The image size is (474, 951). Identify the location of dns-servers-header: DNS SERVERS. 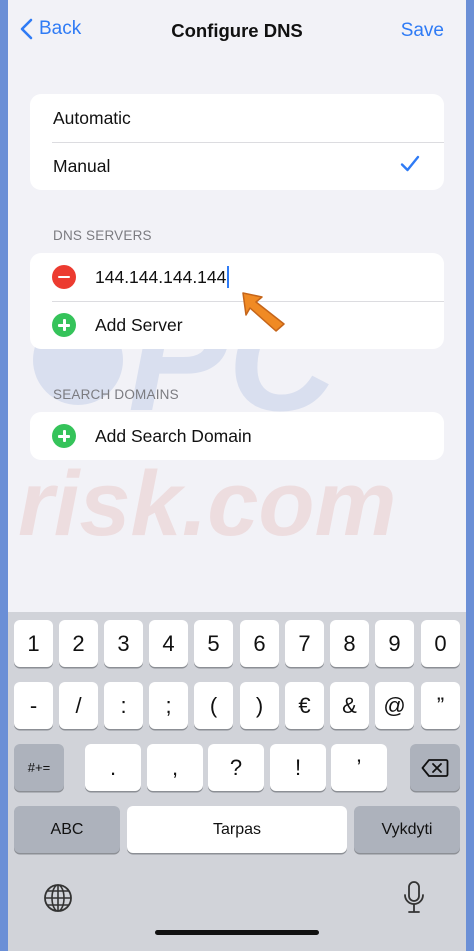
(102, 235).